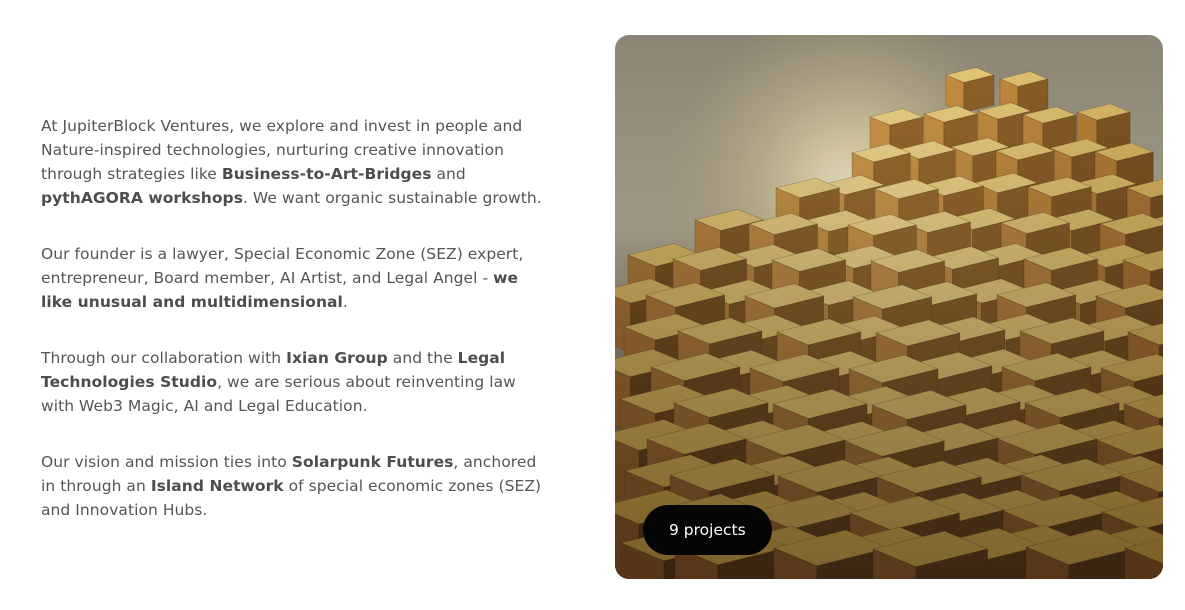  Describe the element at coordinates (337, 358) in the screenshot. I see `ixian-group-highlight: Ixian Group` at that location.